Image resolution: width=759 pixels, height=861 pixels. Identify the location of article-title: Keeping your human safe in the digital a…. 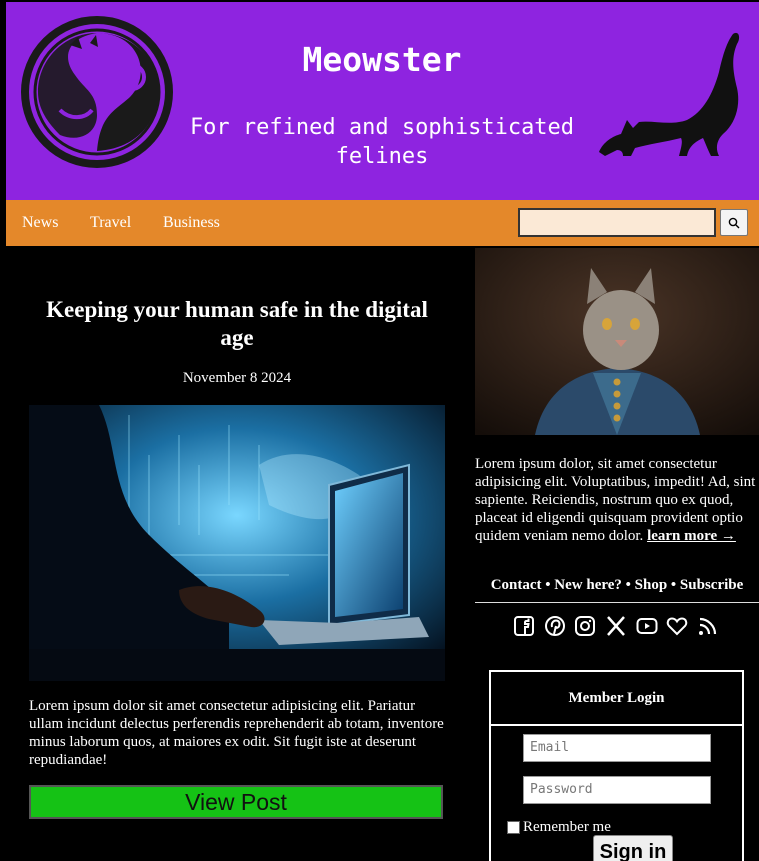
(237, 324).